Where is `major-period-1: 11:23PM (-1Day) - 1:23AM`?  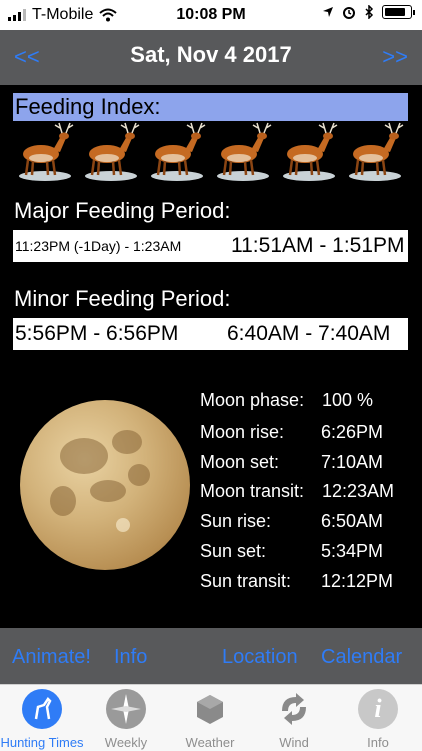
major-period-1: 11:23PM (-1Day) - 1:23AM is located at coordinates (98, 246).